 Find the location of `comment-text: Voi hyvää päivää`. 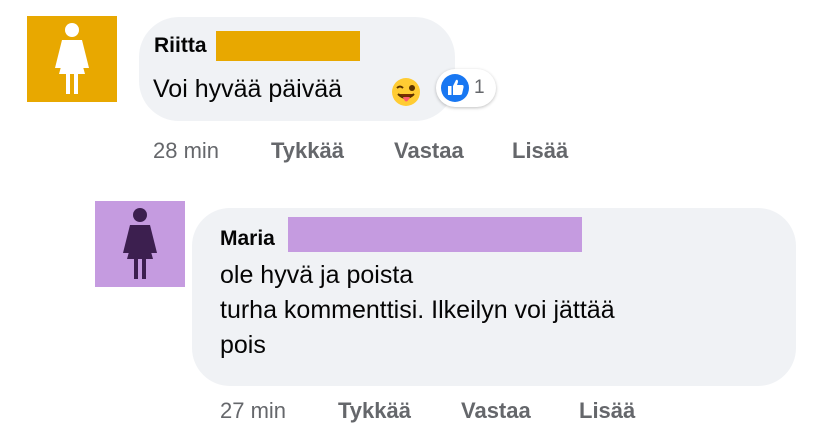

comment-text: Voi hyvää päivää is located at coordinates (248, 89).